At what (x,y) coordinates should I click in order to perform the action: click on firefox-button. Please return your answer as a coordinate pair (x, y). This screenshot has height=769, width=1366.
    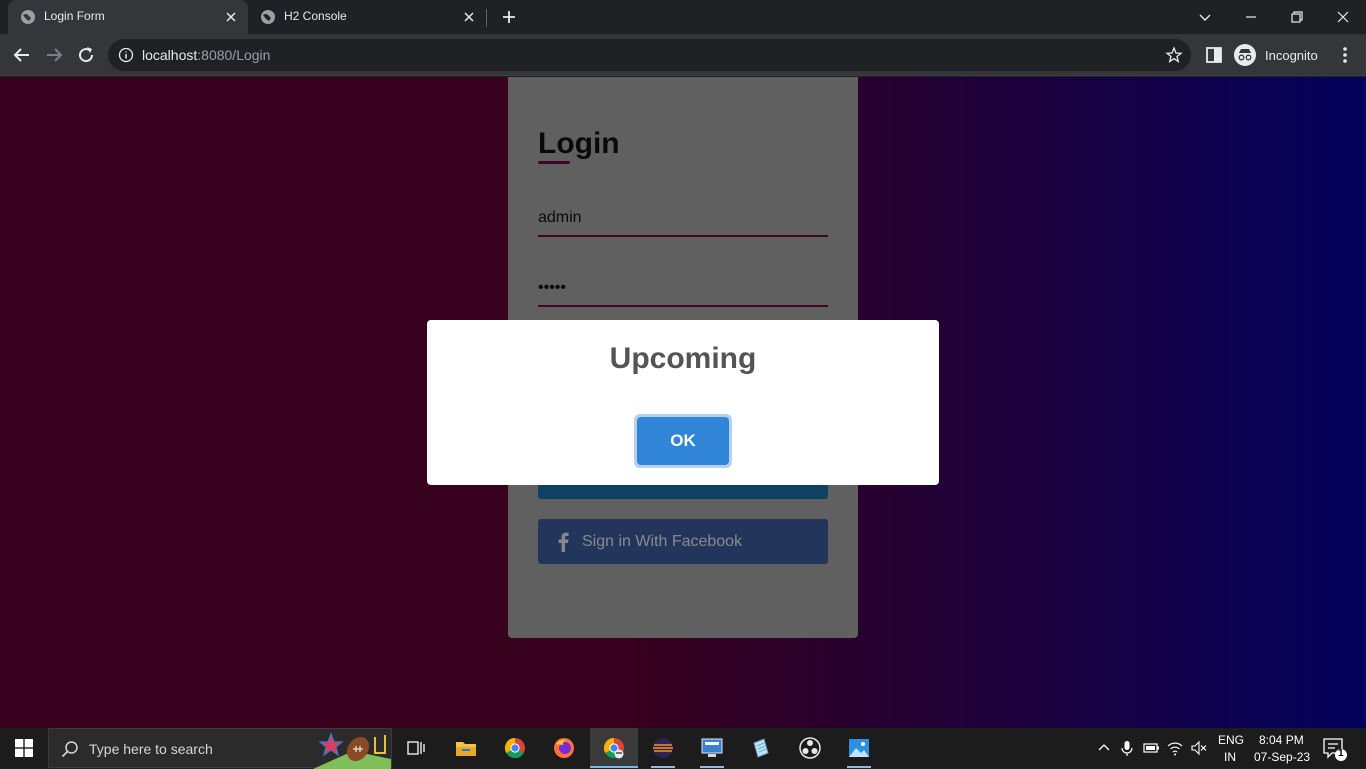
    Looking at the image, I should click on (564, 748).